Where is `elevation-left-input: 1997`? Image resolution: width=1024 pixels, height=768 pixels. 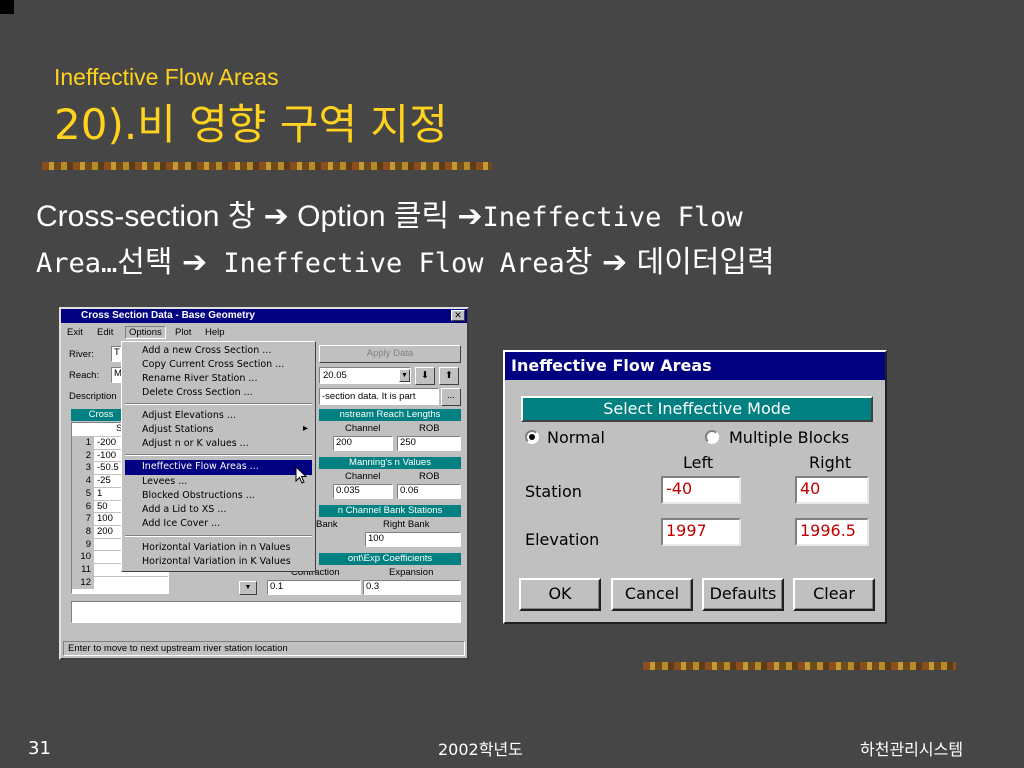 elevation-left-input: 1997 is located at coordinates (701, 532).